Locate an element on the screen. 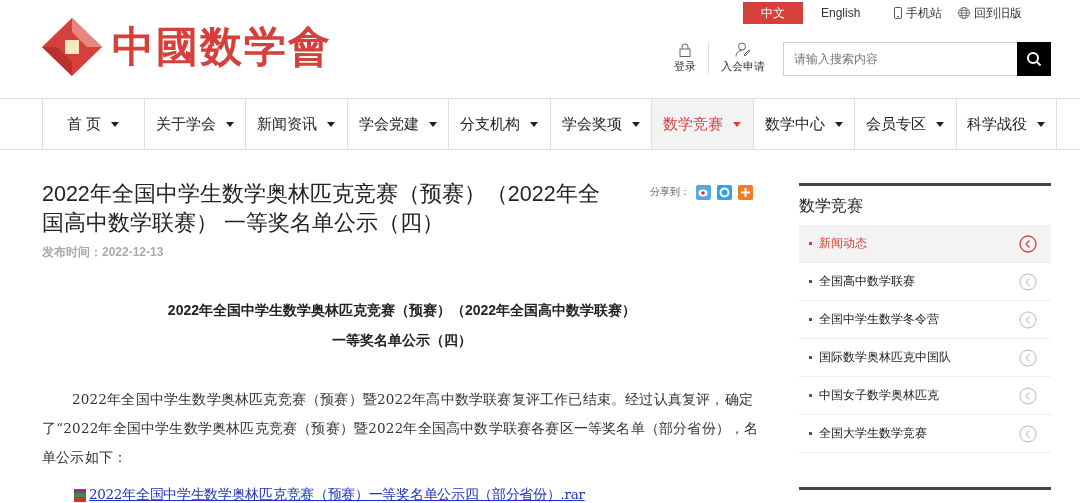 This screenshot has width=1080, height=503. lock-icon is located at coordinates (685, 49).